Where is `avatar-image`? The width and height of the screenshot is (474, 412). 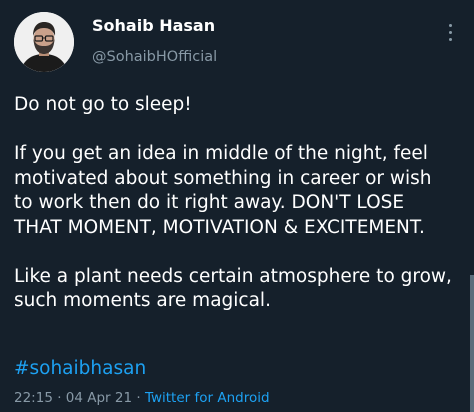
avatar-image is located at coordinates (44, 42).